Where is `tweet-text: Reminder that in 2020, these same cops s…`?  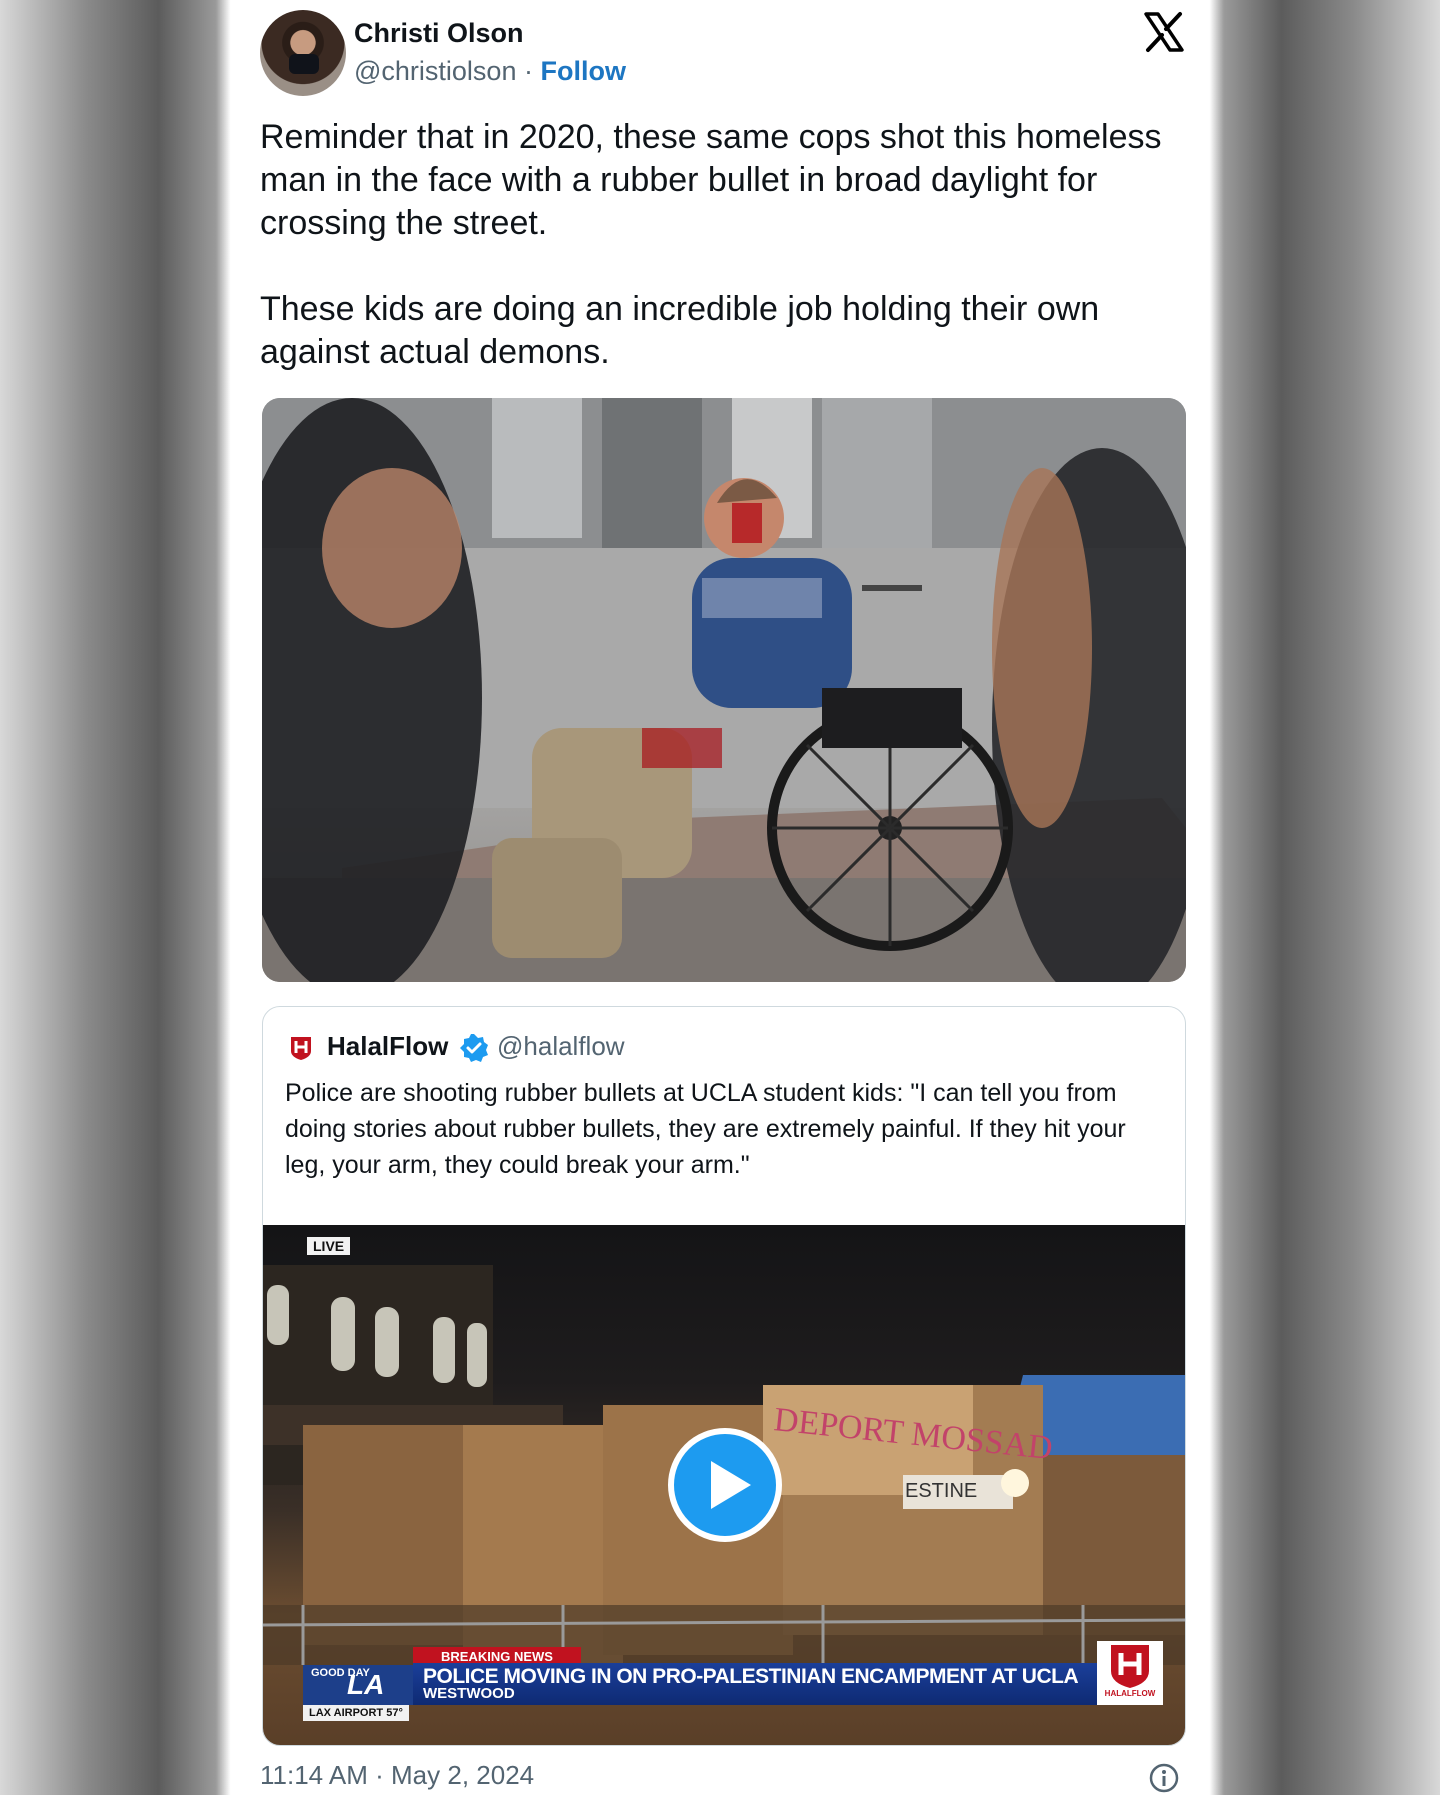
tweet-text: Reminder that in 2020, these same cops s… is located at coordinates (720, 266).